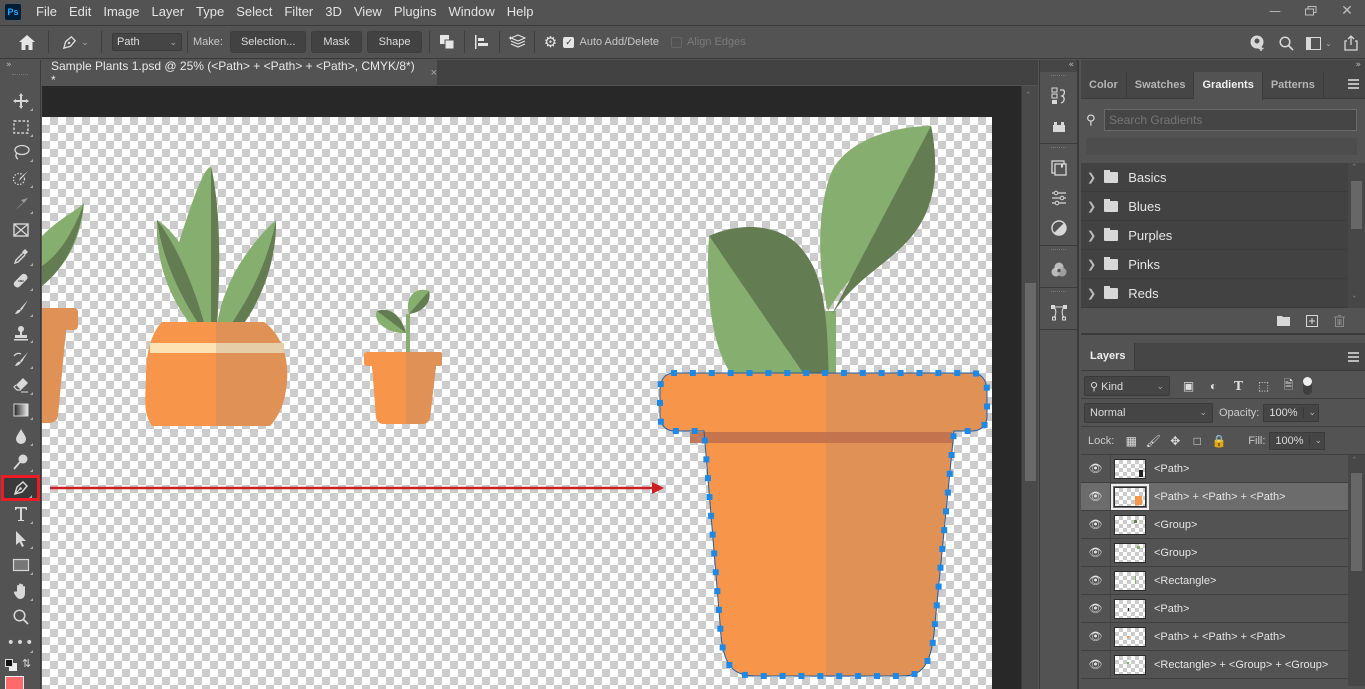 The width and height of the screenshot is (1365, 689). What do you see at coordinates (1214, 177) in the screenshot?
I see `gradient-folder-basics: ❯ Basics` at bounding box center [1214, 177].